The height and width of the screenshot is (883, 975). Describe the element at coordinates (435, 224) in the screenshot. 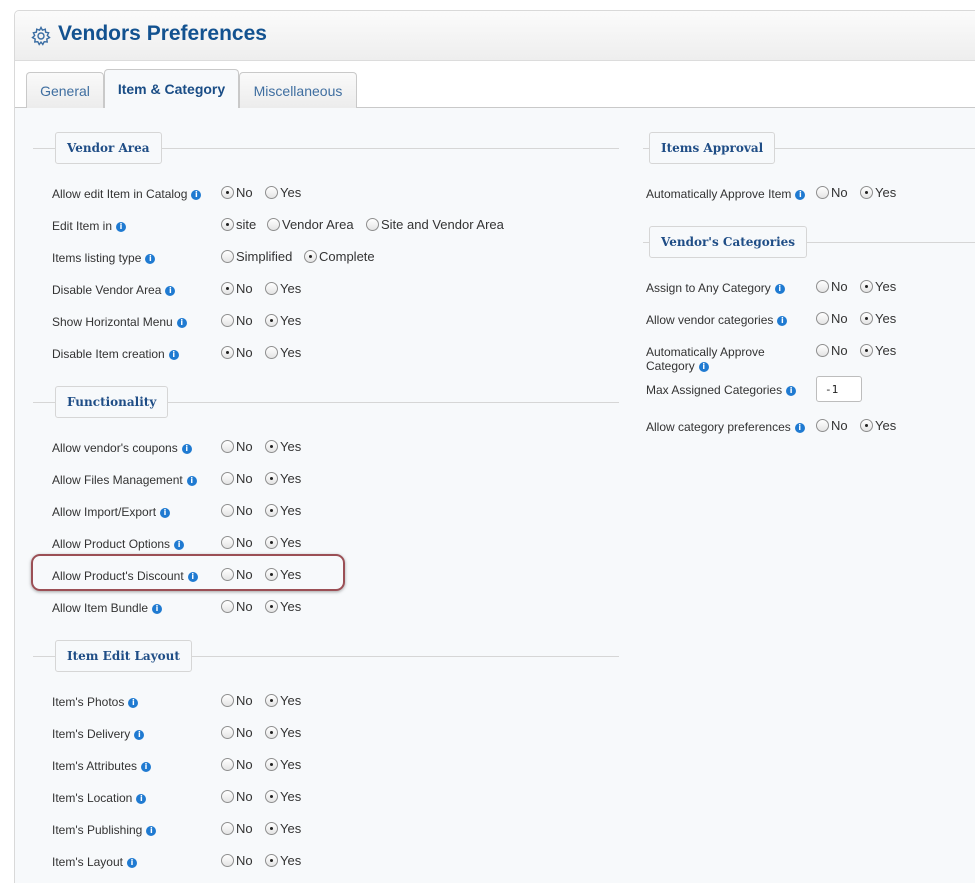

I see `radio-option-site-and-vendor-area: Site and Vendor Area` at that location.